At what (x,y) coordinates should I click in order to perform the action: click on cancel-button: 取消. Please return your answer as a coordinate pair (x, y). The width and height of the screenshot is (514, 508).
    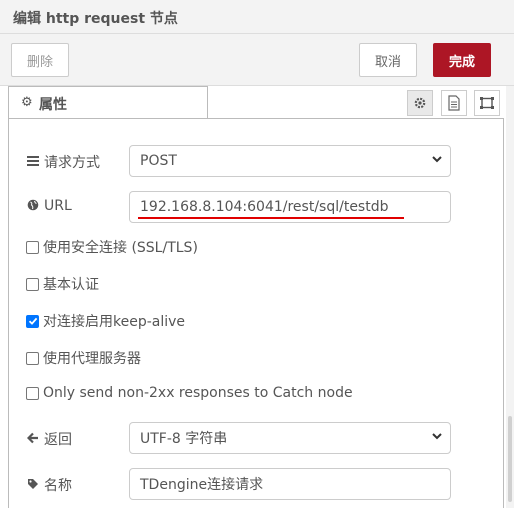
    Looking at the image, I should click on (388, 60).